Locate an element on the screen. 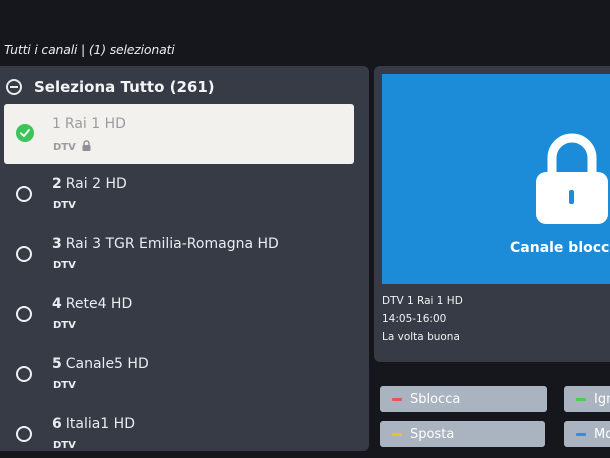 The height and width of the screenshot is (458, 610). green-key-icon is located at coordinates (581, 399).